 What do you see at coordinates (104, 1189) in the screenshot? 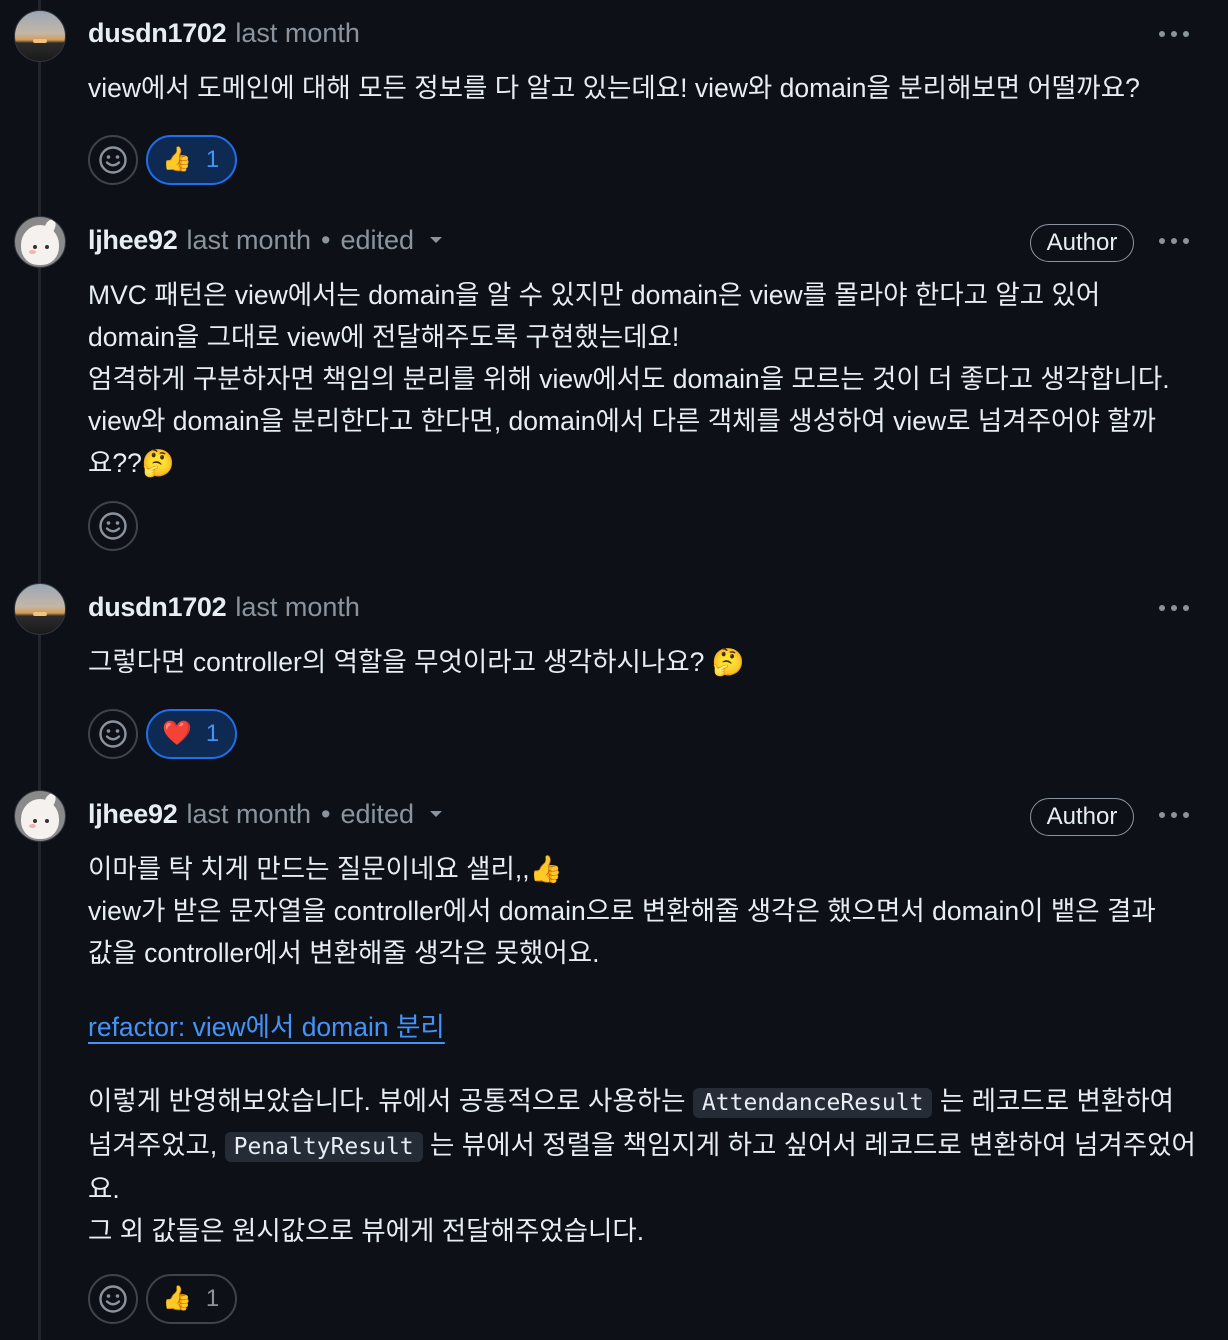
I see `comment-line: 요.` at bounding box center [104, 1189].